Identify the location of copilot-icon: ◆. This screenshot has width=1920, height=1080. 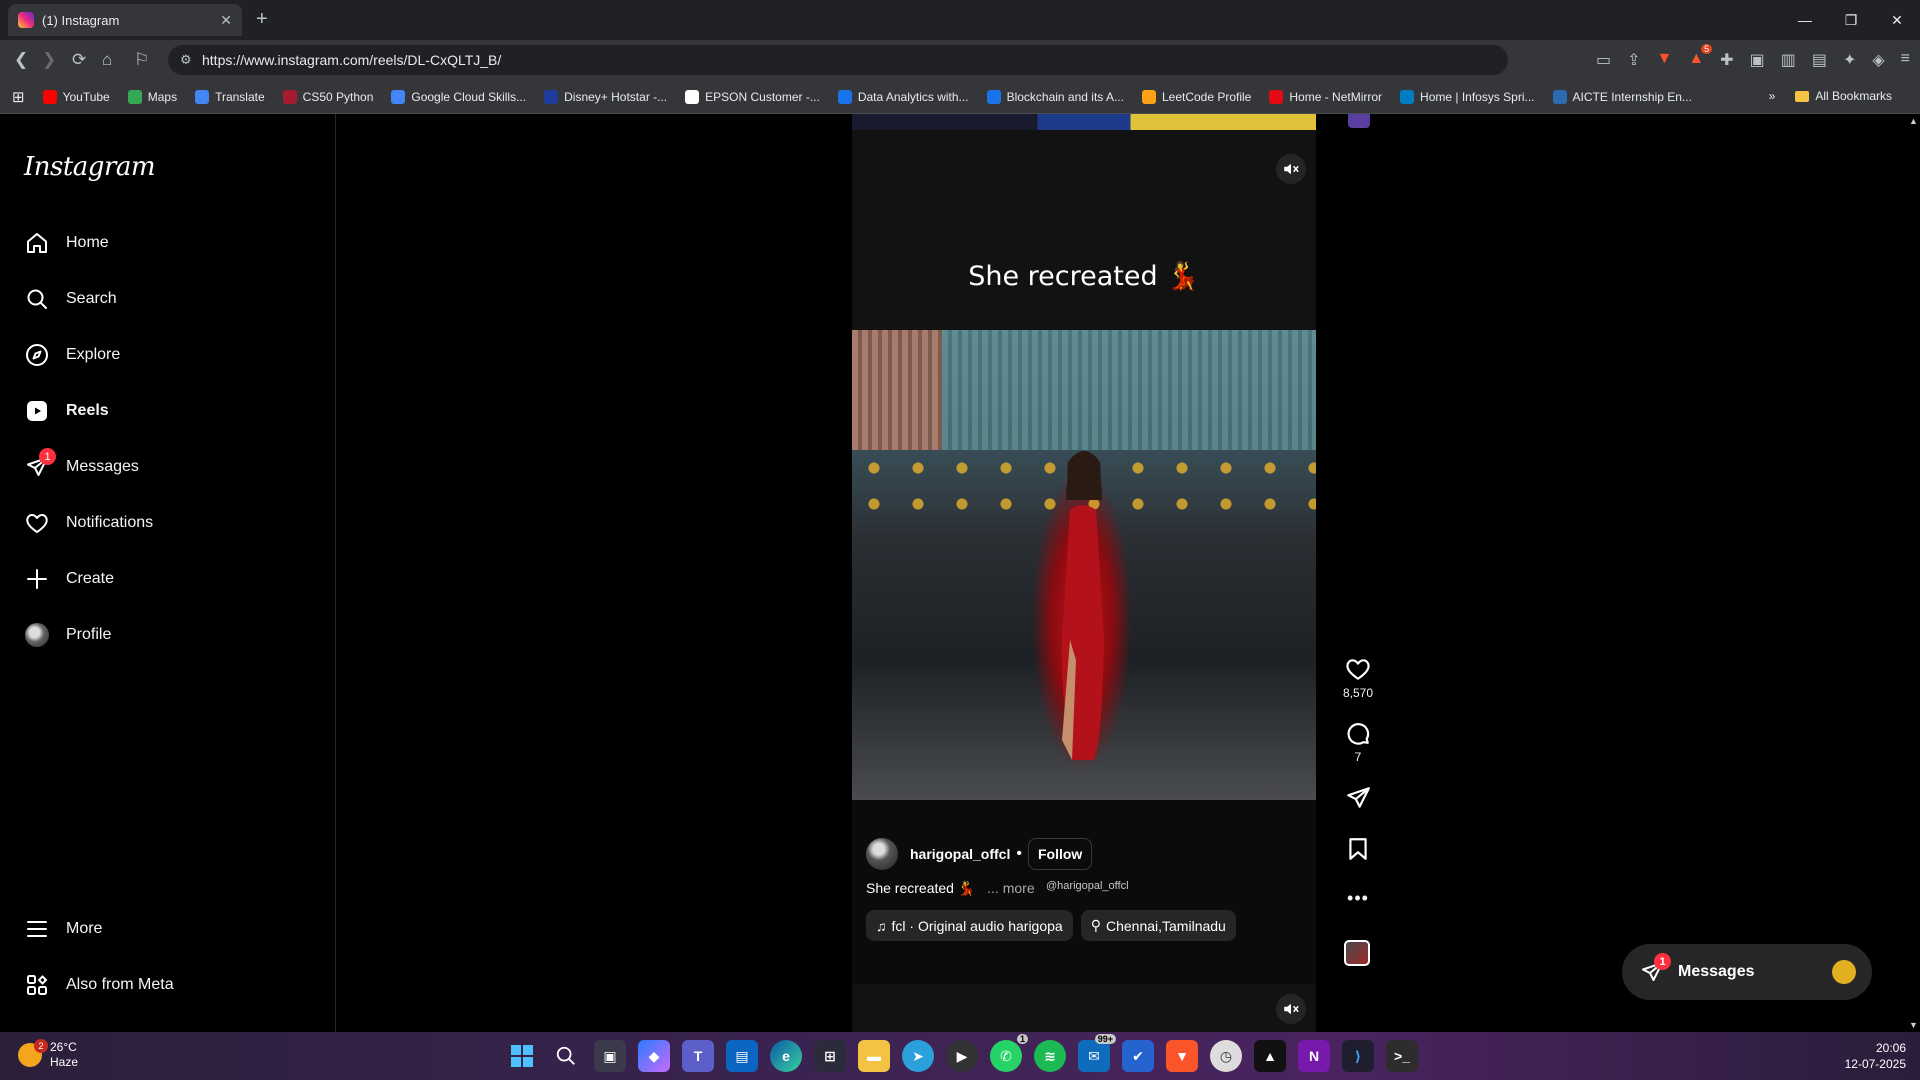
(654, 1056).